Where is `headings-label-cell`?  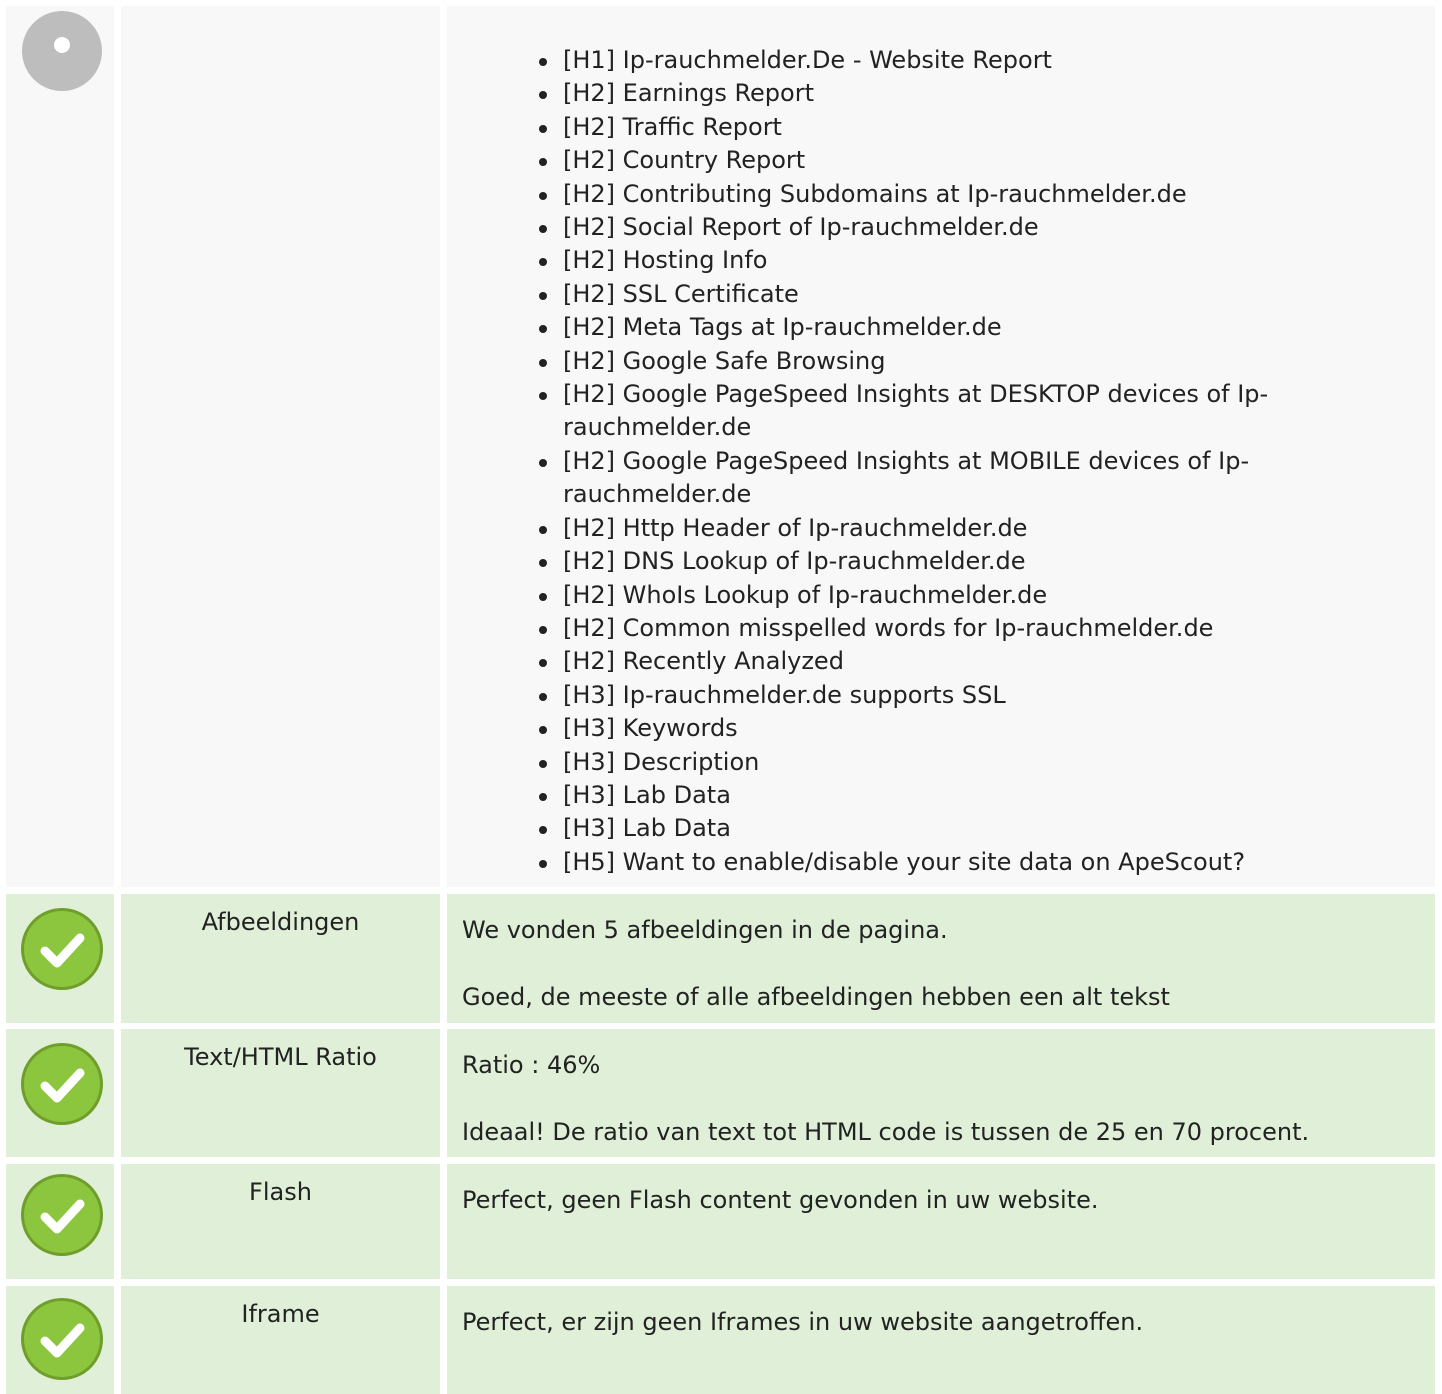 headings-label-cell is located at coordinates (280, 446).